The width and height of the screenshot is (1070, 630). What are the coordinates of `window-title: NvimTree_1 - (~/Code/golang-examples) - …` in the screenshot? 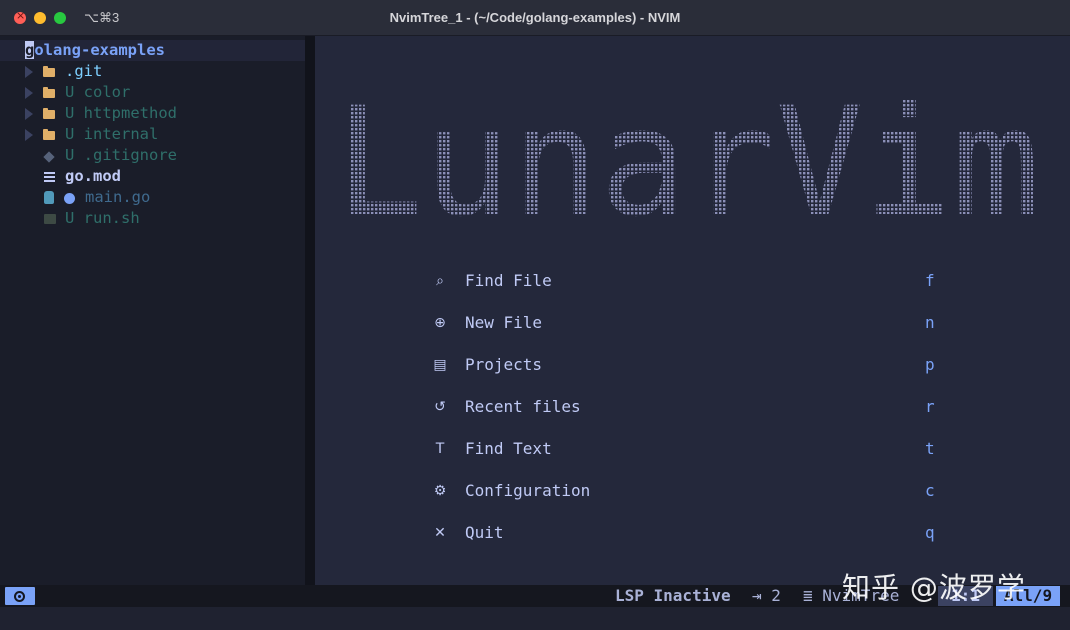 It's located at (535, 17).